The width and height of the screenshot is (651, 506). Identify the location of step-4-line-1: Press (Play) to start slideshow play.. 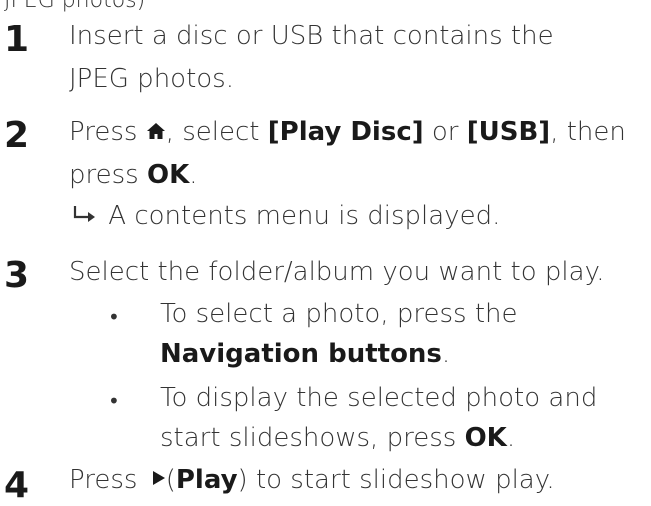
(312, 480).